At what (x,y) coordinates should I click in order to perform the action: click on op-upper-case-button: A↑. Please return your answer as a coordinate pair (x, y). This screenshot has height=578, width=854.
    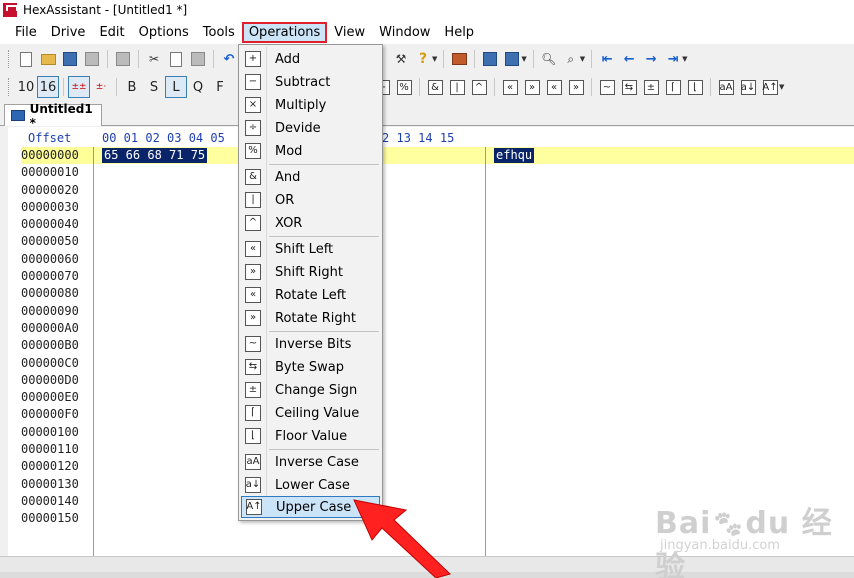
    Looking at the image, I should click on (770, 87).